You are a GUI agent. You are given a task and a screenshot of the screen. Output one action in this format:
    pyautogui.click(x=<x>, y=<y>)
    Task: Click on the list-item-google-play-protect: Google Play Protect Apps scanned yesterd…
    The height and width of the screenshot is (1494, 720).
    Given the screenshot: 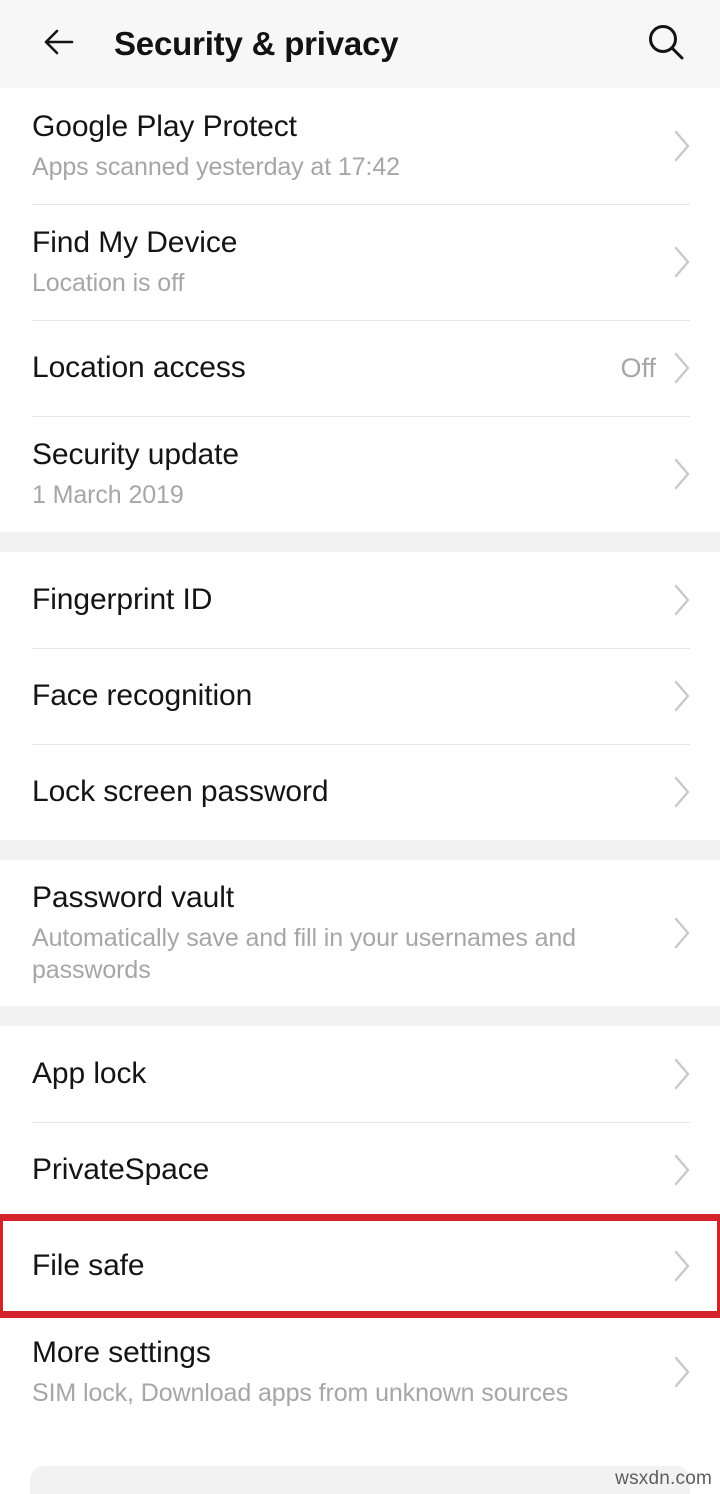 What is the action you would take?
    pyautogui.click(x=360, y=146)
    